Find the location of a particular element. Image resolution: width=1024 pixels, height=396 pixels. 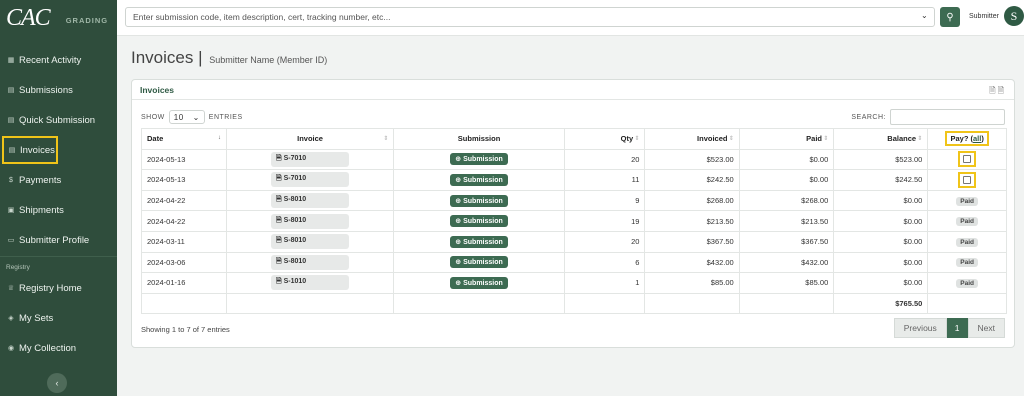

sidebar-item-my-sets: ◈ My Sets is located at coordinates (58, 318).